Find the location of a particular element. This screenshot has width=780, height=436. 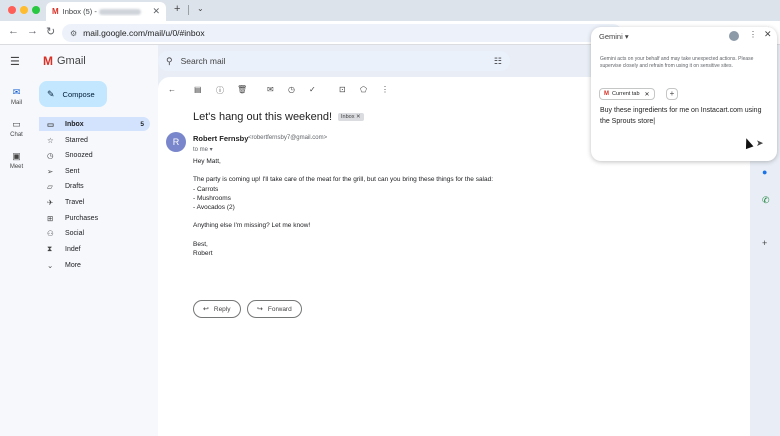

new-tab-button: + is located at coordinates (177, 9).